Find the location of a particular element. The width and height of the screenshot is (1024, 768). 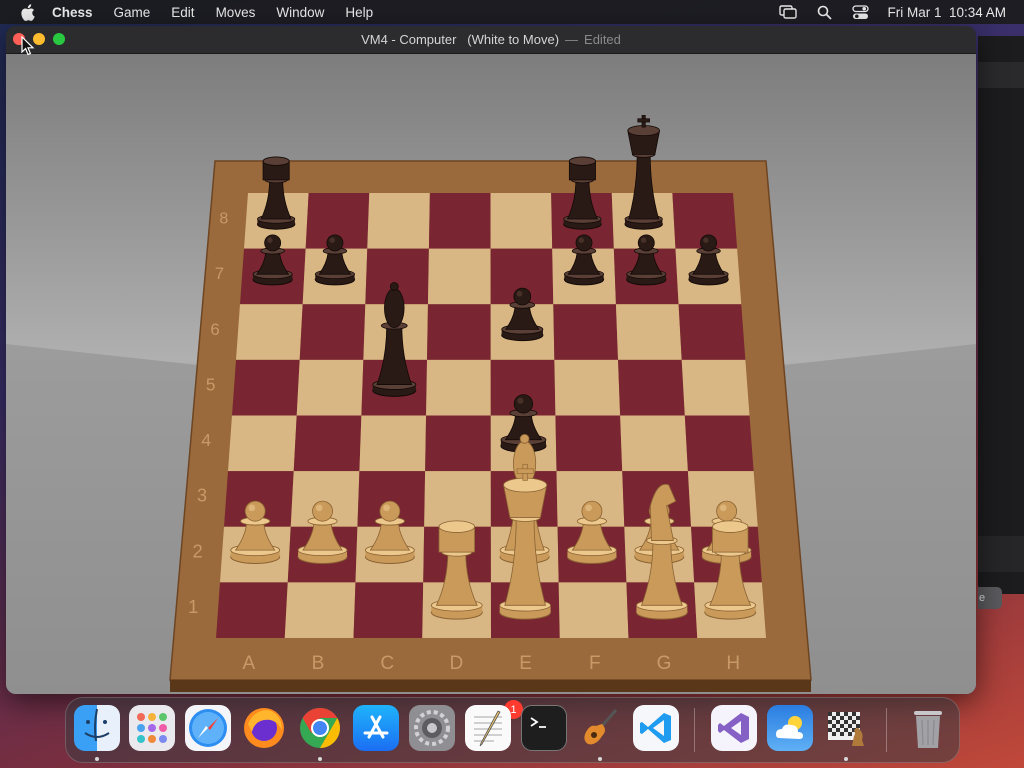

square-c1 is located at coordinates (388, 610).